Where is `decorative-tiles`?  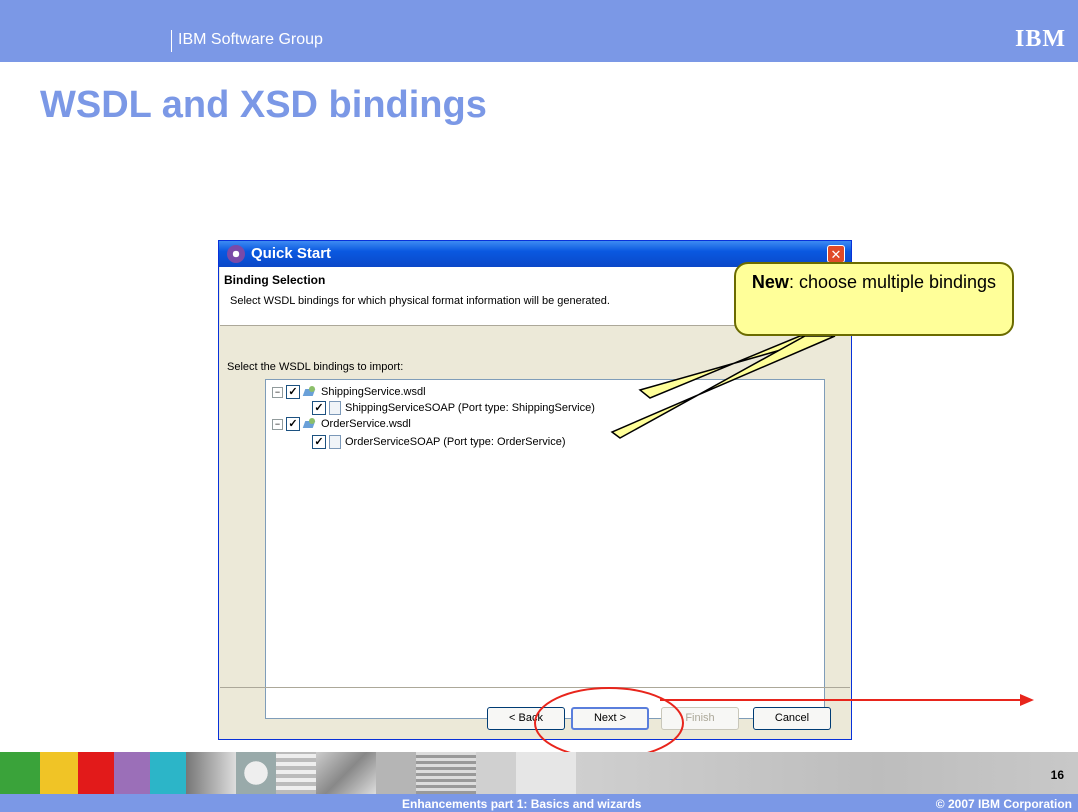
decorative-tiles is located at coordinates (539, 773).